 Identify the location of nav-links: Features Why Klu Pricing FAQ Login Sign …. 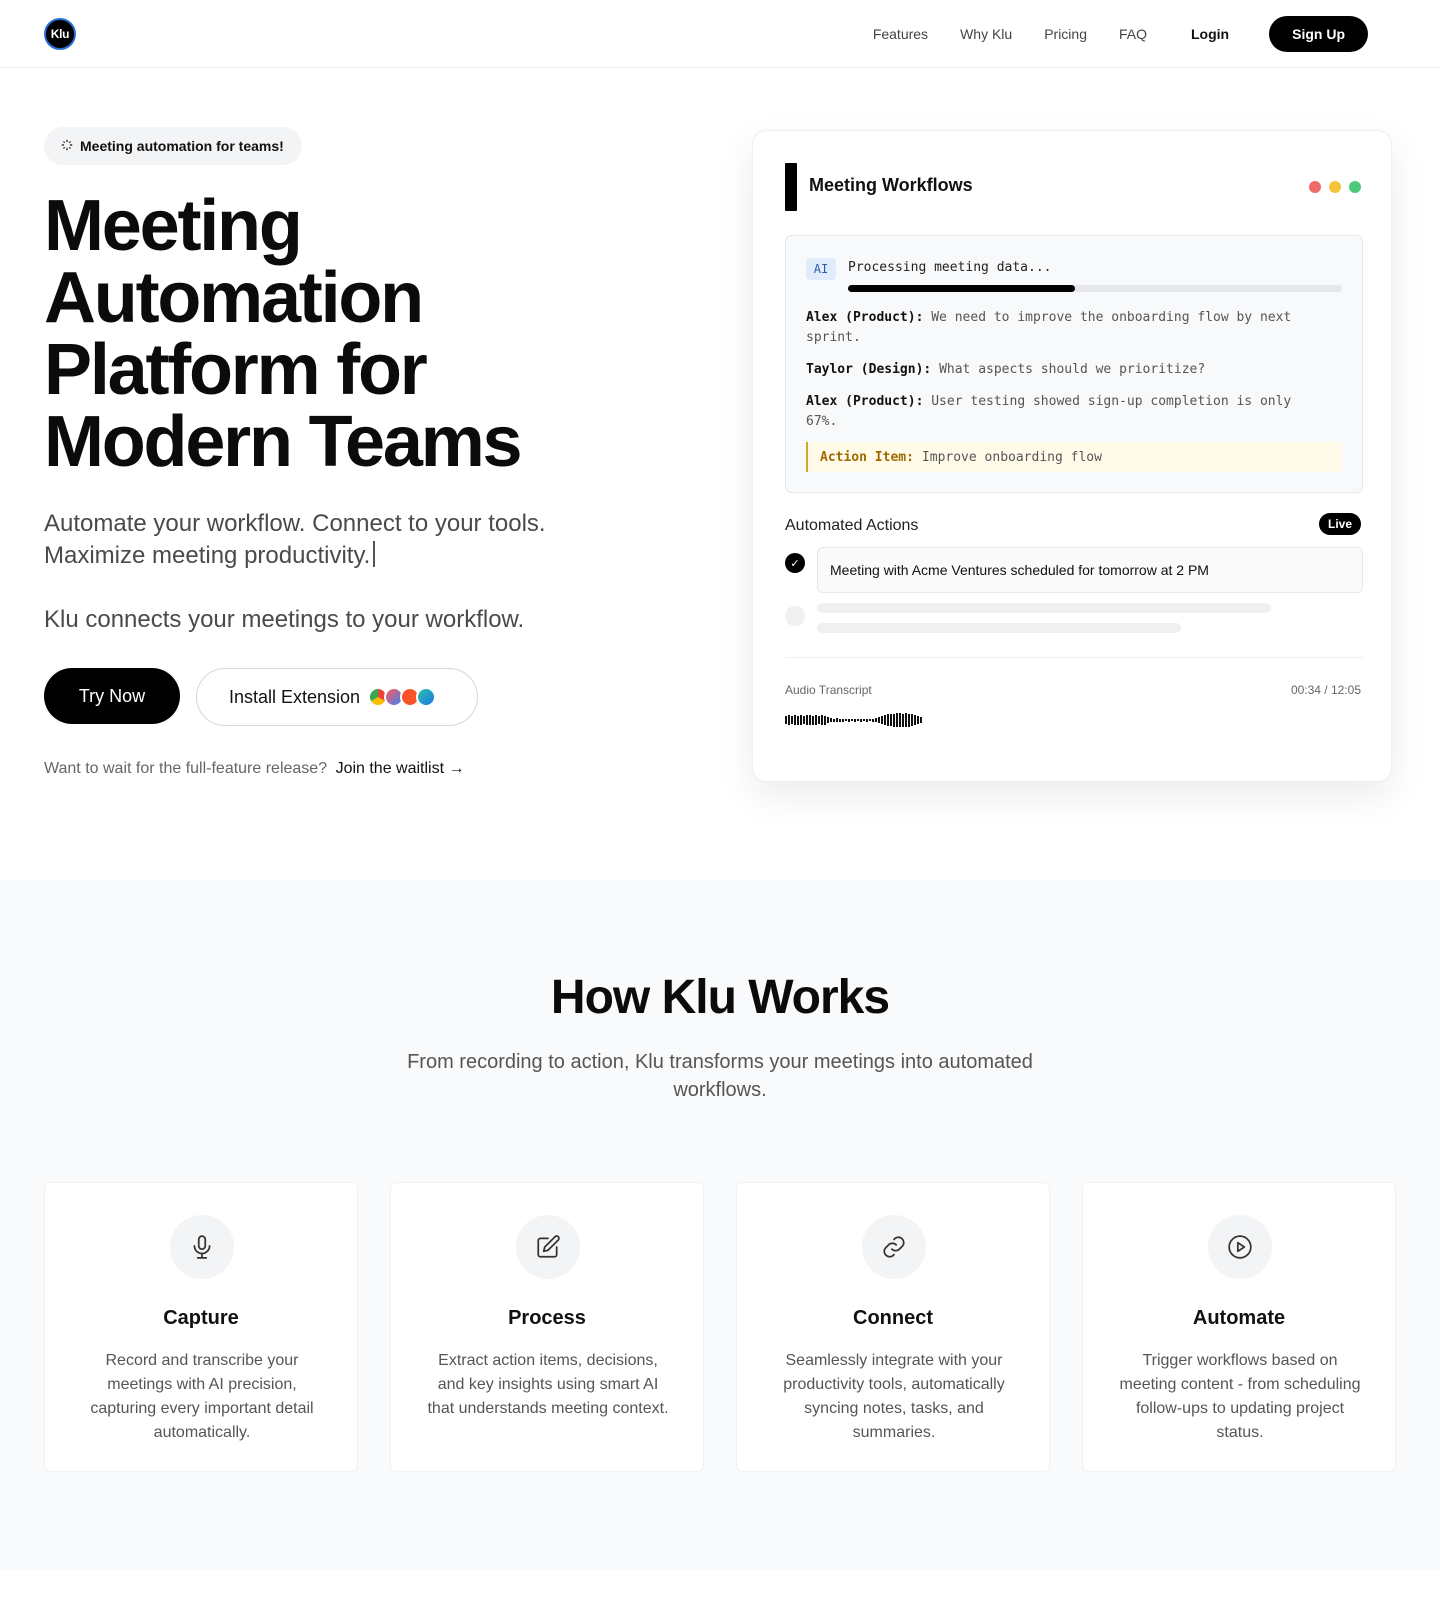
(1120, 34).